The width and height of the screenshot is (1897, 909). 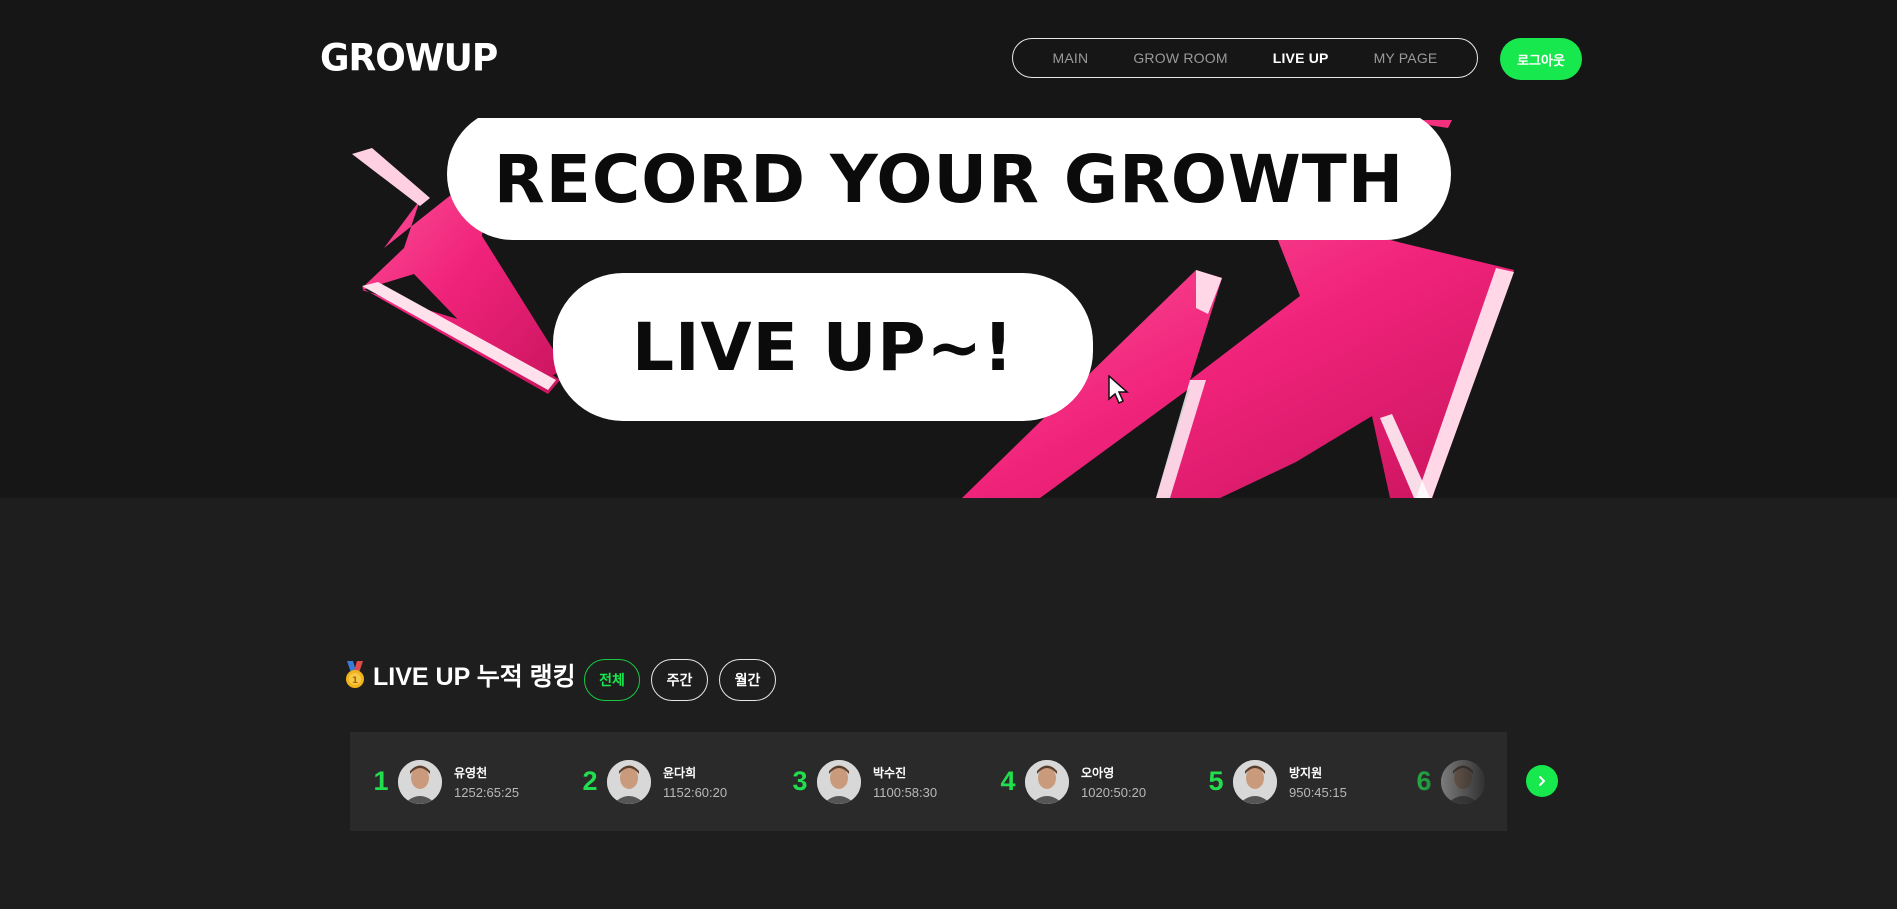 I want to click on rank-user-time: 1252:65:25, so click(x=487, y=792).